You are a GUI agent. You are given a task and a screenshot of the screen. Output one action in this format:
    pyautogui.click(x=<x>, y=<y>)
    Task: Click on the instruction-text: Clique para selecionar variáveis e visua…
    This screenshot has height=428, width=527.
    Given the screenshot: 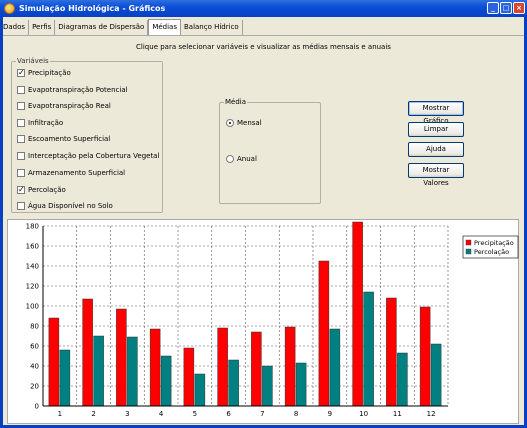 What is the action you would take?
    pyautogui.click(x=263, y=47)
    